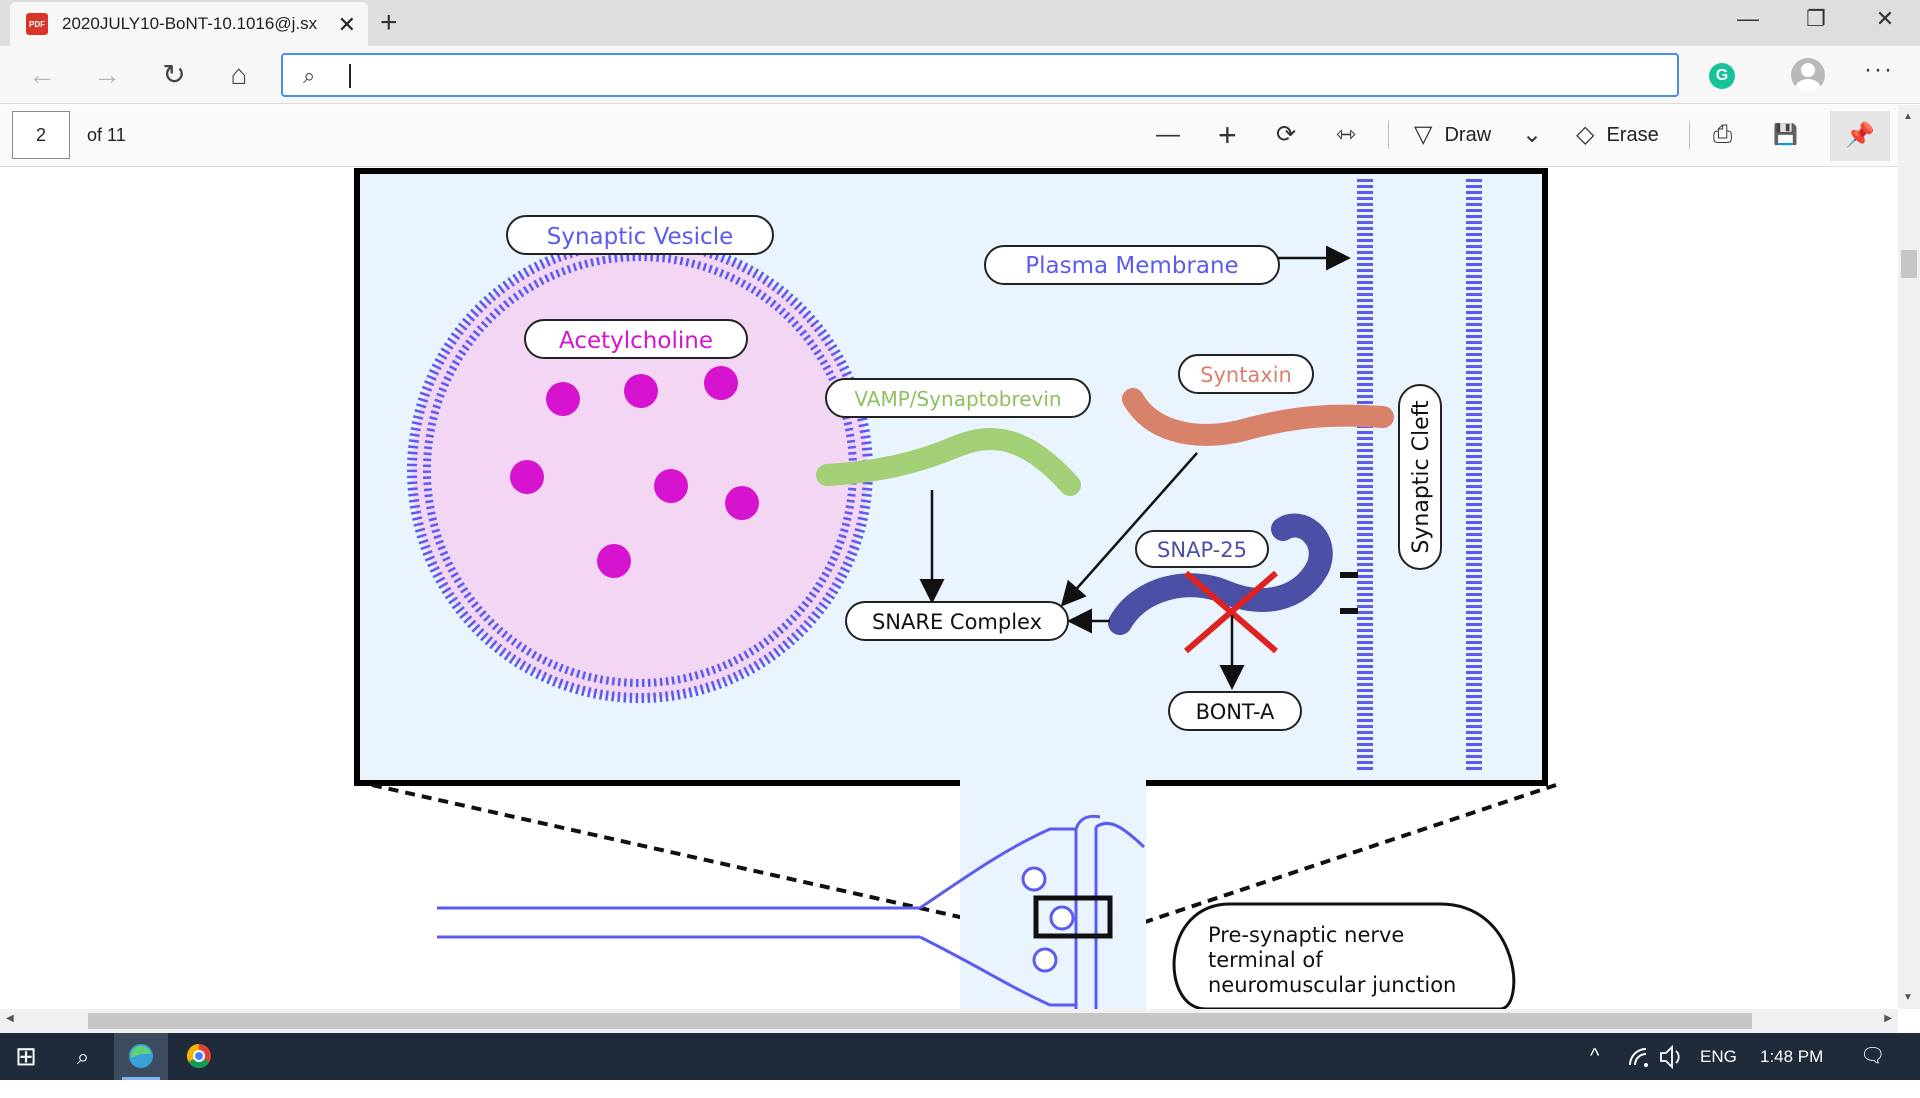 Image resolution: width=1920 pixels, height=1098 pixels. I want to click on pin-toolbar-button: 📌, so click(1860, 136).